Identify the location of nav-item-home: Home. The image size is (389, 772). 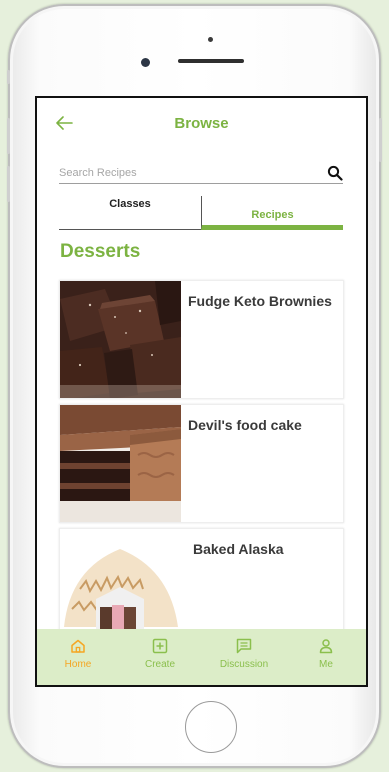
(78, 653).